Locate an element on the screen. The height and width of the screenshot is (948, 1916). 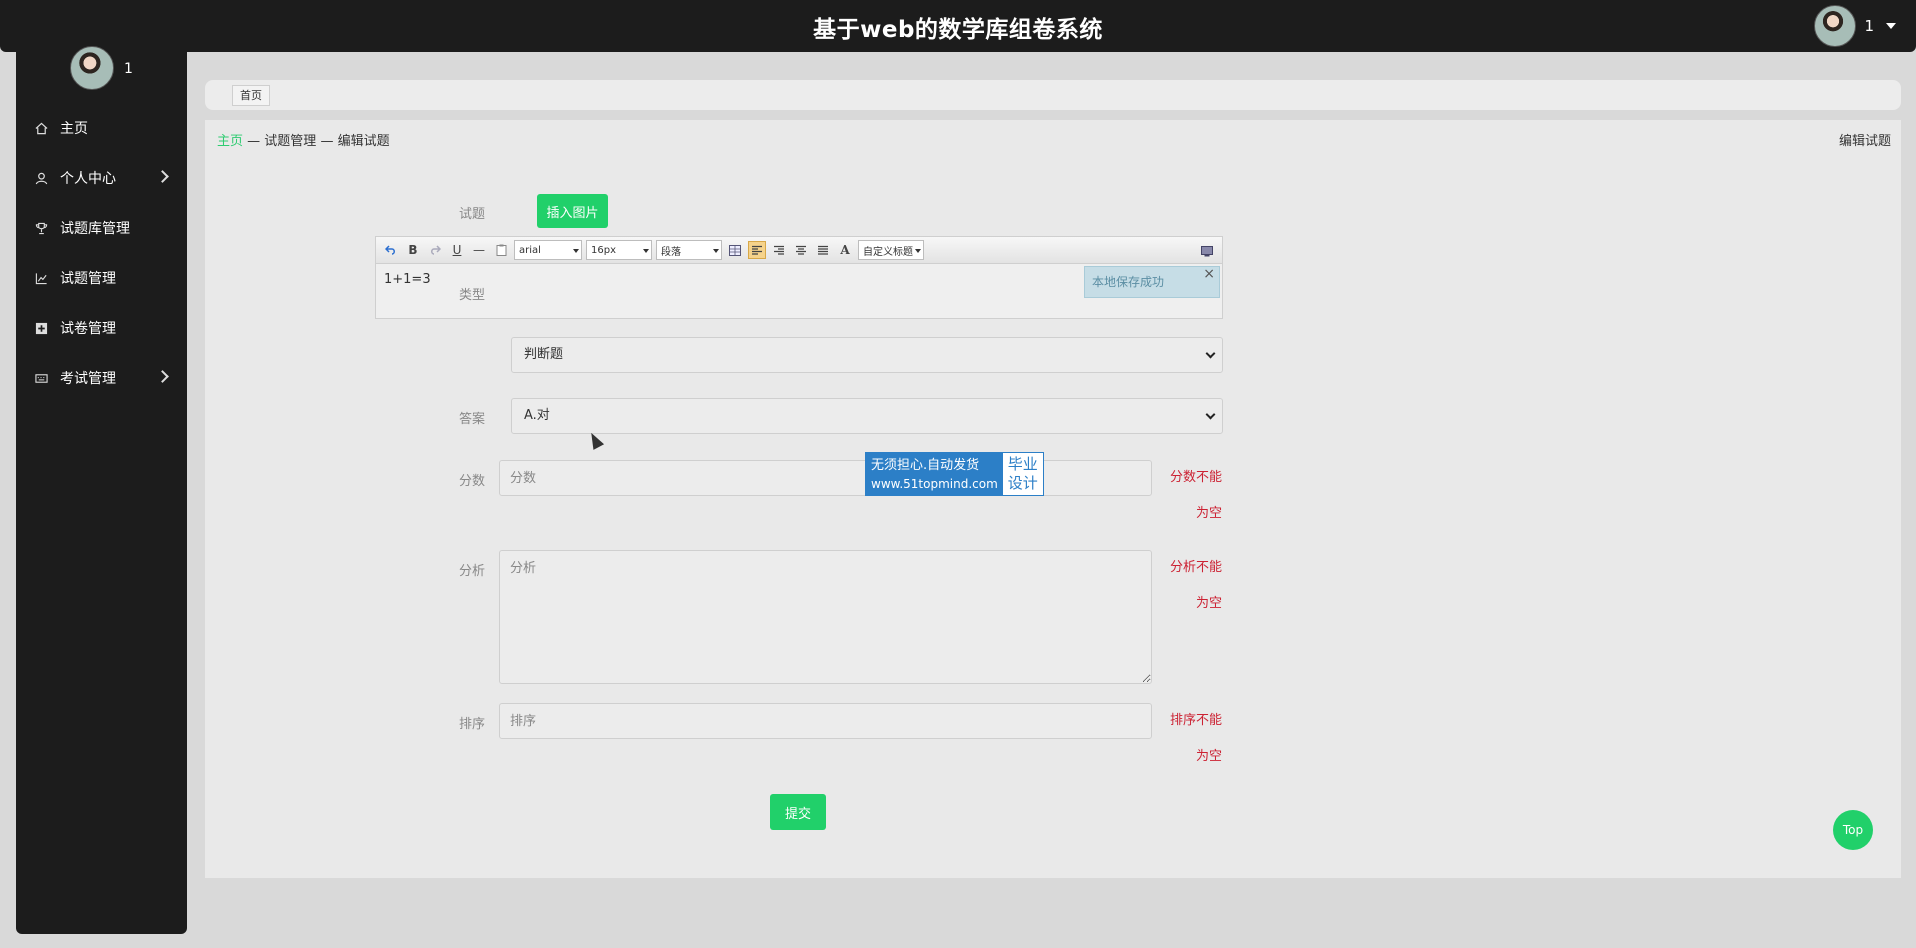
sidebar-item-label: 试卷管理 is located at coordinates (88, 329).